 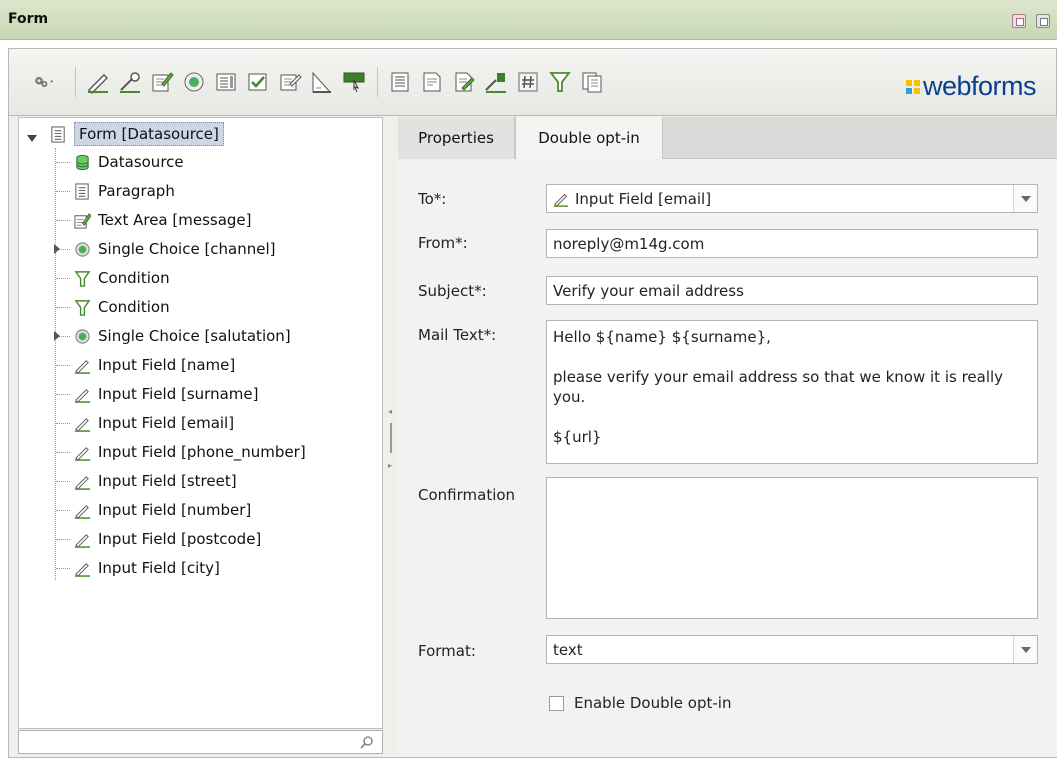 I want to click on format-select: text, so click(x=792, y=649).